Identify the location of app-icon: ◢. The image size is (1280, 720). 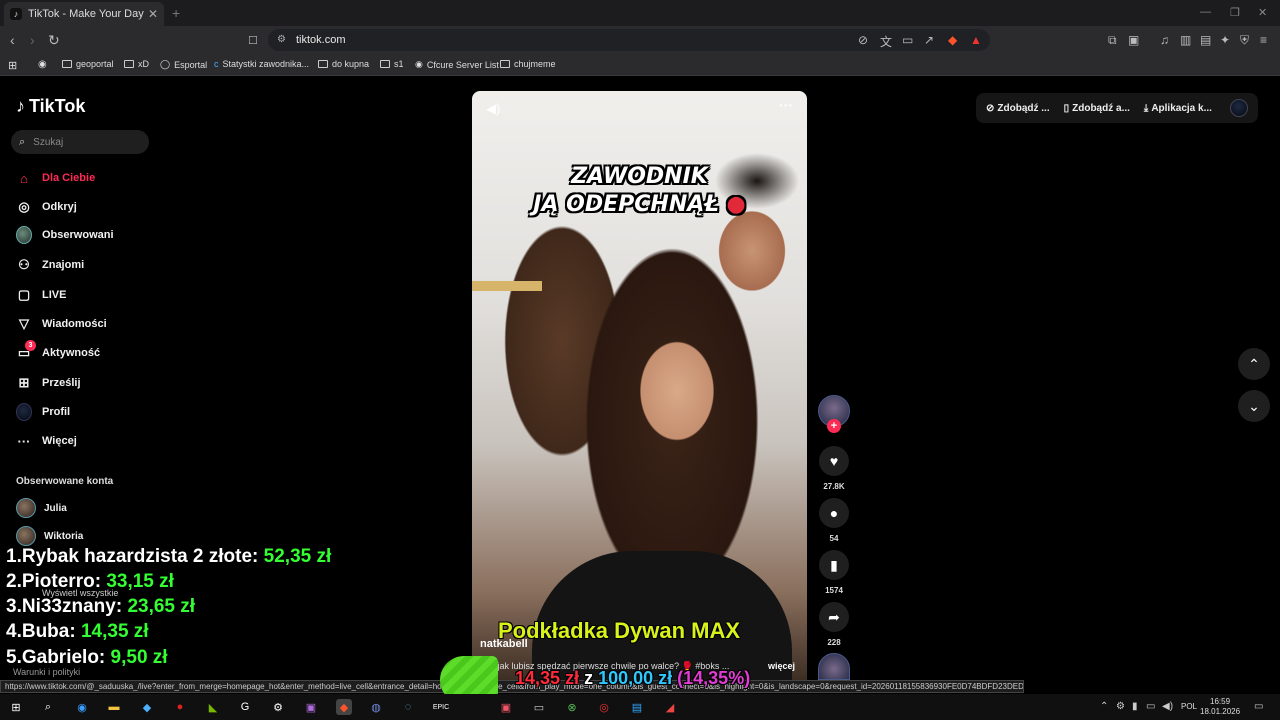
(670, 707).